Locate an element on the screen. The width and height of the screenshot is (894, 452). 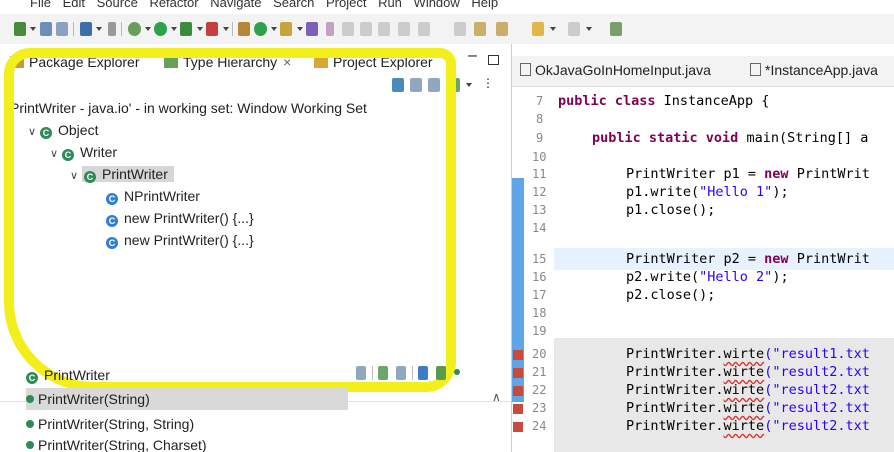
code-line: p1.write("Hello 1"); is located at coordinates (707, 192).